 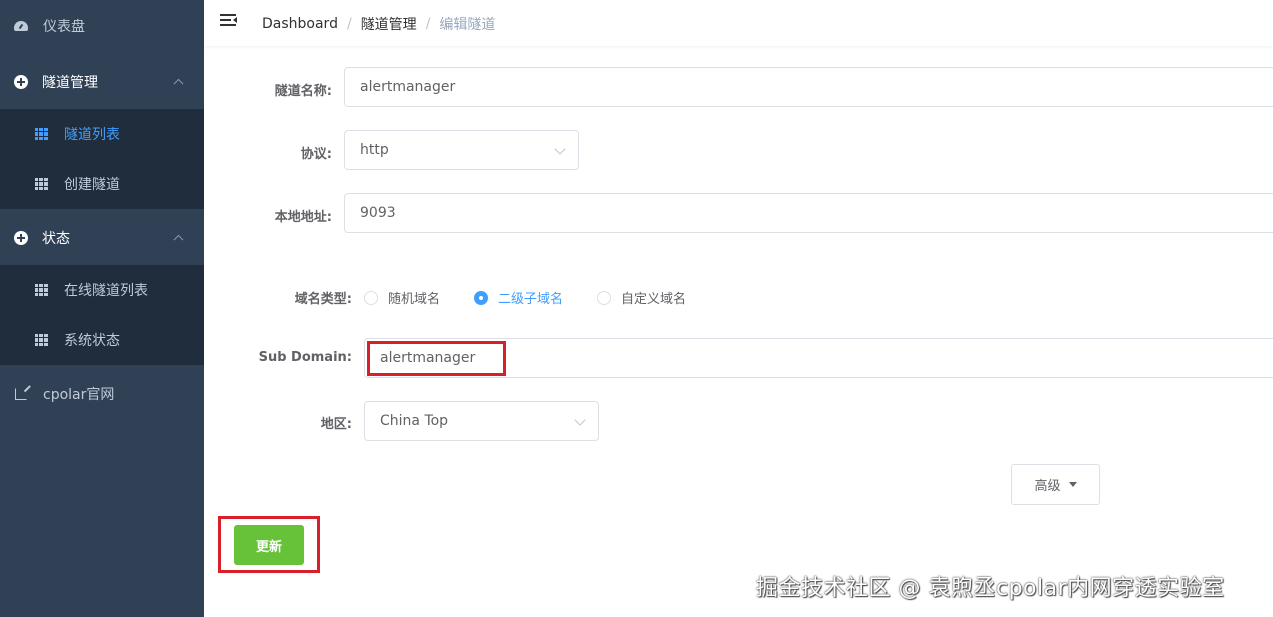 I want to click on external-link-icon, so click(x=21, y=394).